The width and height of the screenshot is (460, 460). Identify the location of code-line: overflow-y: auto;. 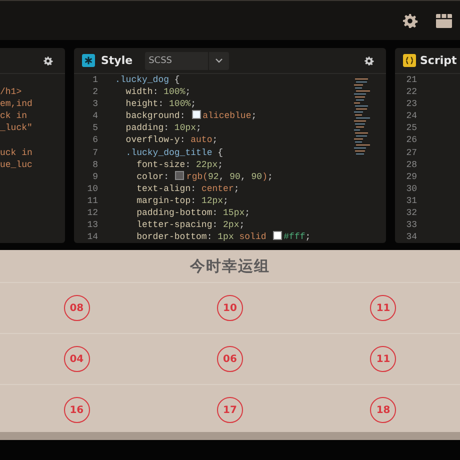
(171, 140).